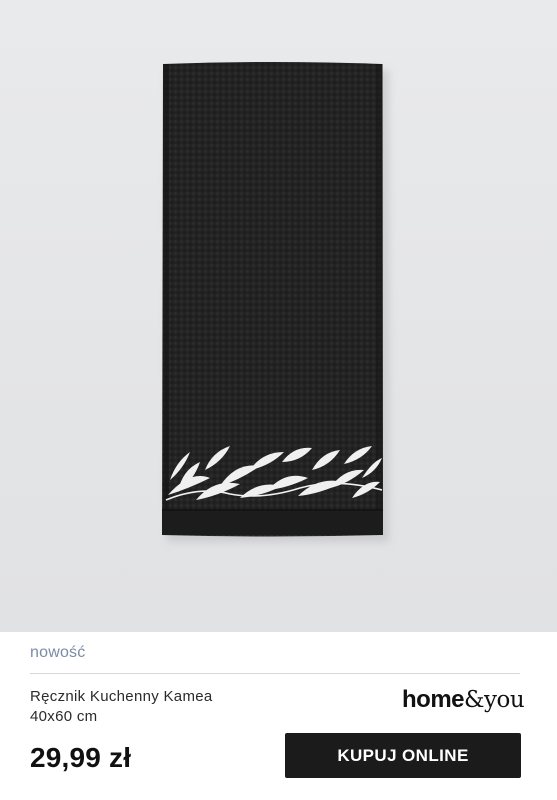 This screenshot has height=800, width=557. I want to click on new-badge: nowość, so click(58, 652).